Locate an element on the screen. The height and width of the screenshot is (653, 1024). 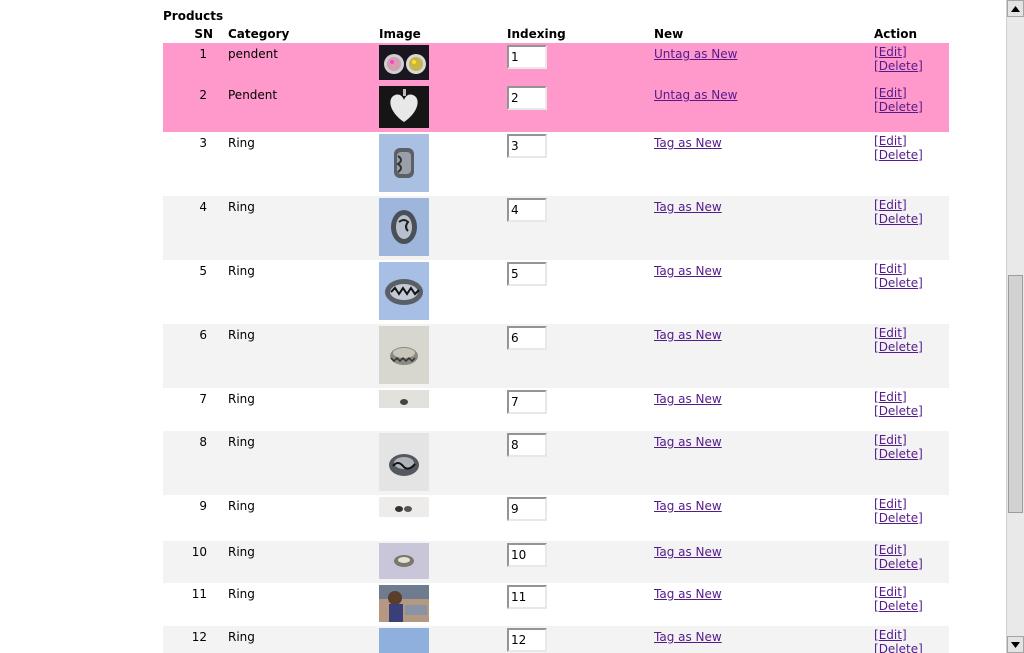
row-sn: 3 is located at coordinates (203, 143).